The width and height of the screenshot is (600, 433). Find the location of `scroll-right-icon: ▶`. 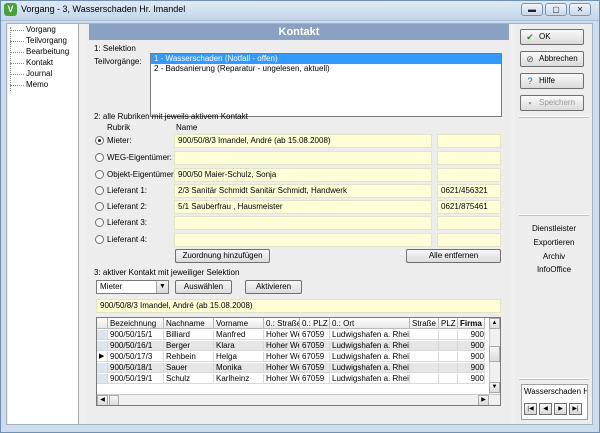

scroll-right-icon: ▶ is located at coordinates (483, 400).